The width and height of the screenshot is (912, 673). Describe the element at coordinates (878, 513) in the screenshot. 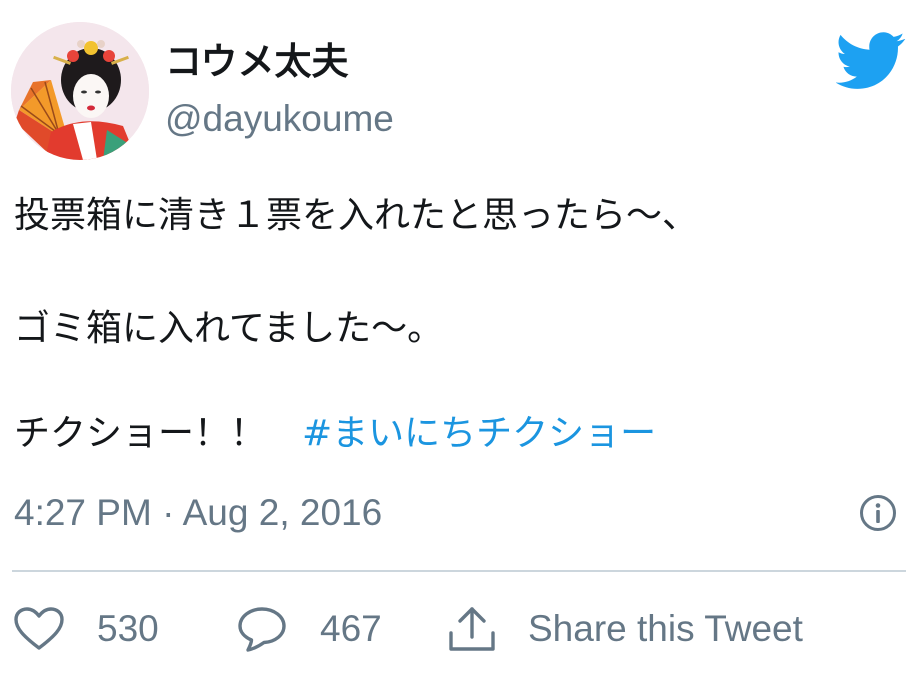

I see `info-icon` at that location.